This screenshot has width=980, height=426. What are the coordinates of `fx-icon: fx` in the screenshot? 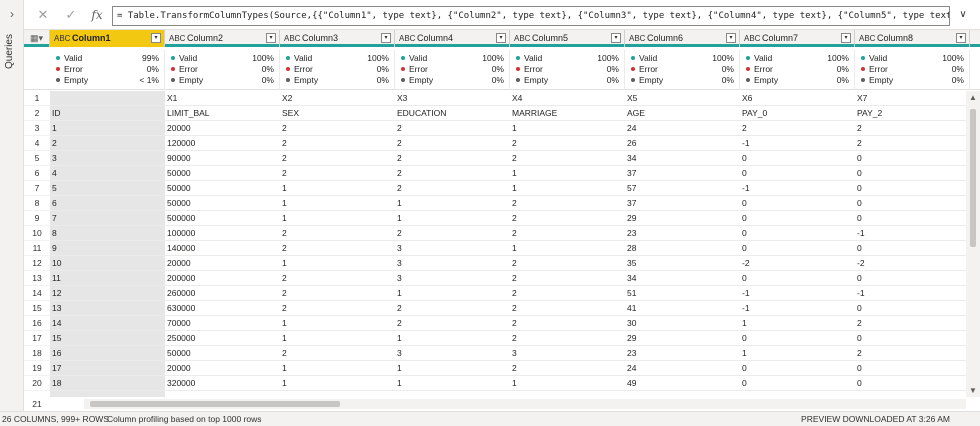 It's located at (97, 15).